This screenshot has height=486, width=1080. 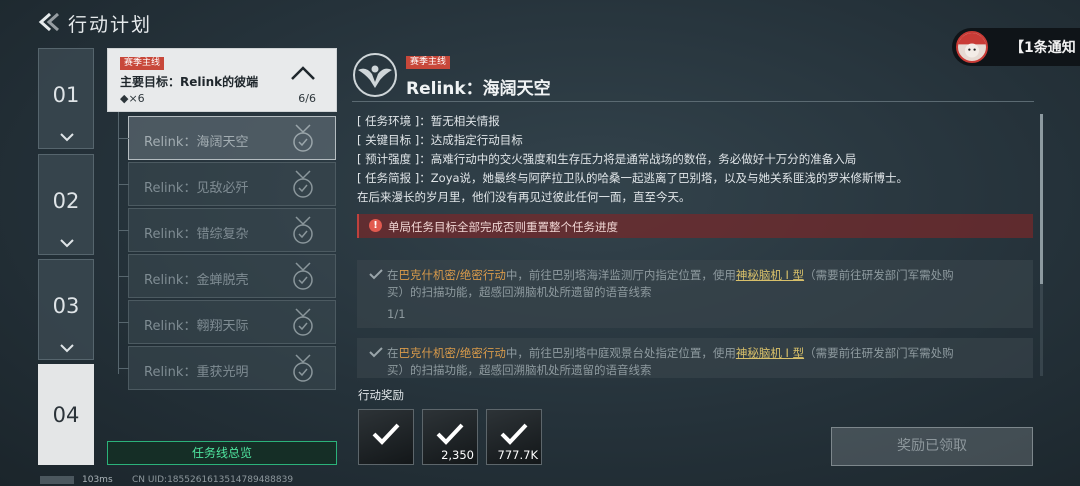 I want to click on chapter-number: 01, so click(x=66, y=95).